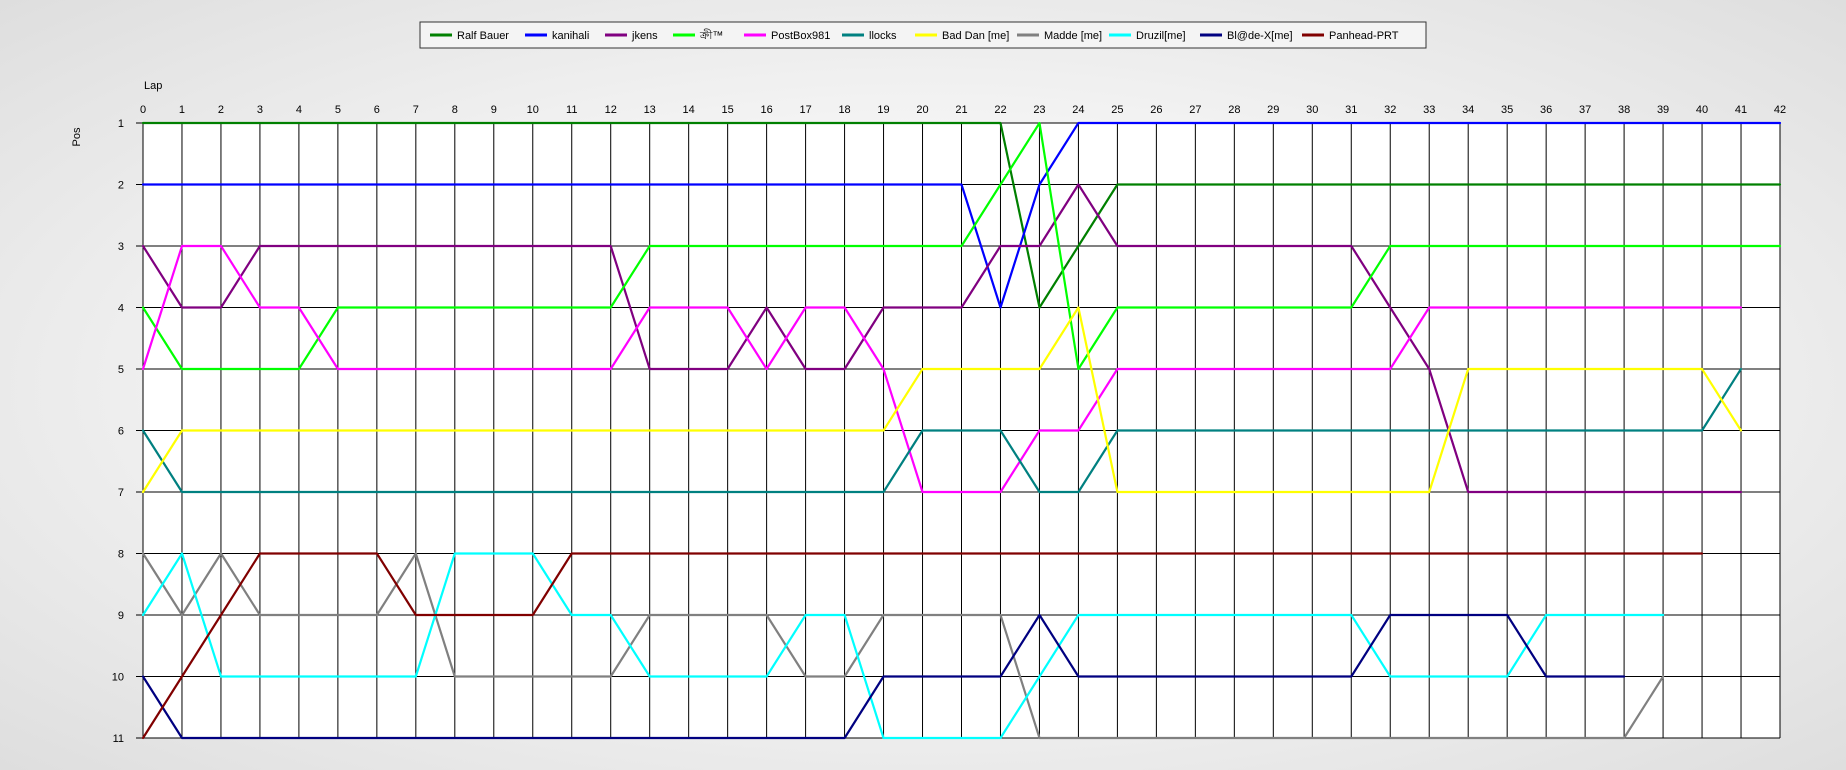 The height and width of the screenshot is (770, 1846). I want to click on x-tick-label: 3, so click(260, 110).